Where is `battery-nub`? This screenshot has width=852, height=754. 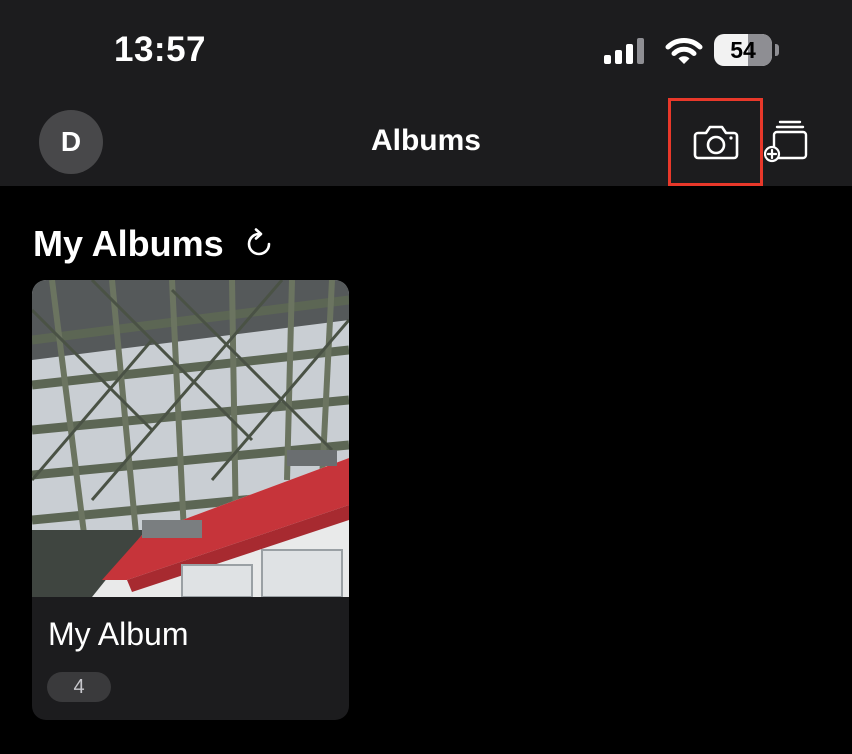 battery-nub is located at coordinates (777, 50).